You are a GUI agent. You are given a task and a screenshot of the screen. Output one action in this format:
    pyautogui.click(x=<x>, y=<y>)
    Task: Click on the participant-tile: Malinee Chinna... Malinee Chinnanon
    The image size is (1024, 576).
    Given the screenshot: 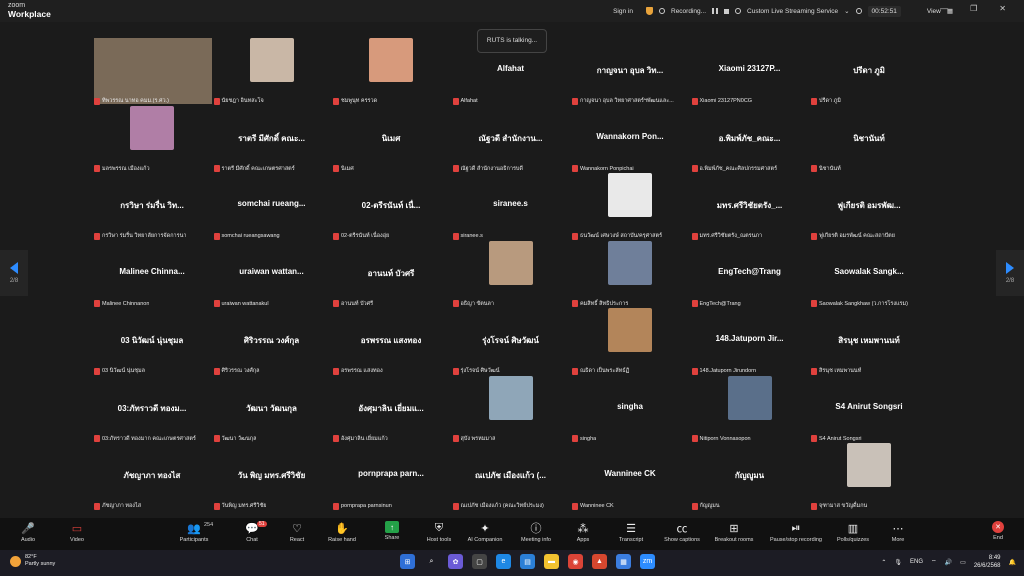 What is the action you would take?
    pyautogui.click(x=152, y=275)
    